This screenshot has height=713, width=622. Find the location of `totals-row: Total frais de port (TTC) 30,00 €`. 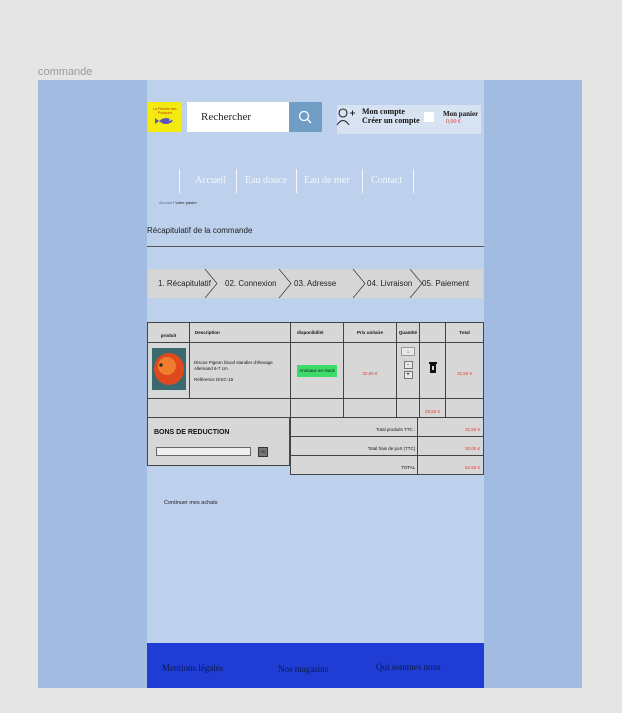

totals-row: Total frais de port (TTC) 30,00 € is located at coordinates (386, 446).